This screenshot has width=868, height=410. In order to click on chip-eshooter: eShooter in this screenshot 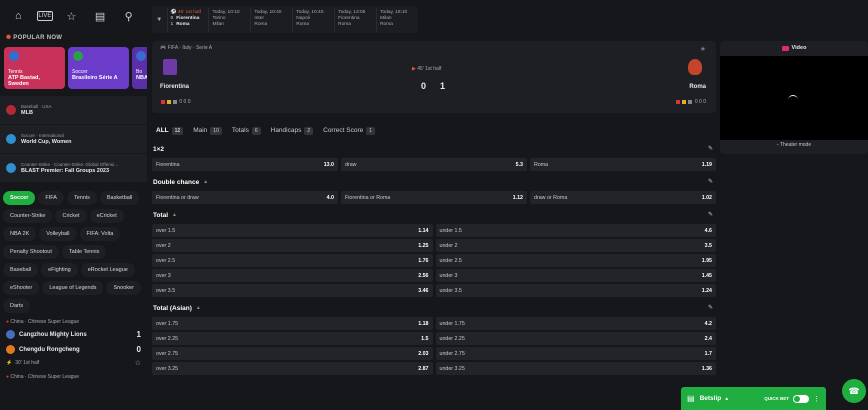, I will do `click(21, 288)`.